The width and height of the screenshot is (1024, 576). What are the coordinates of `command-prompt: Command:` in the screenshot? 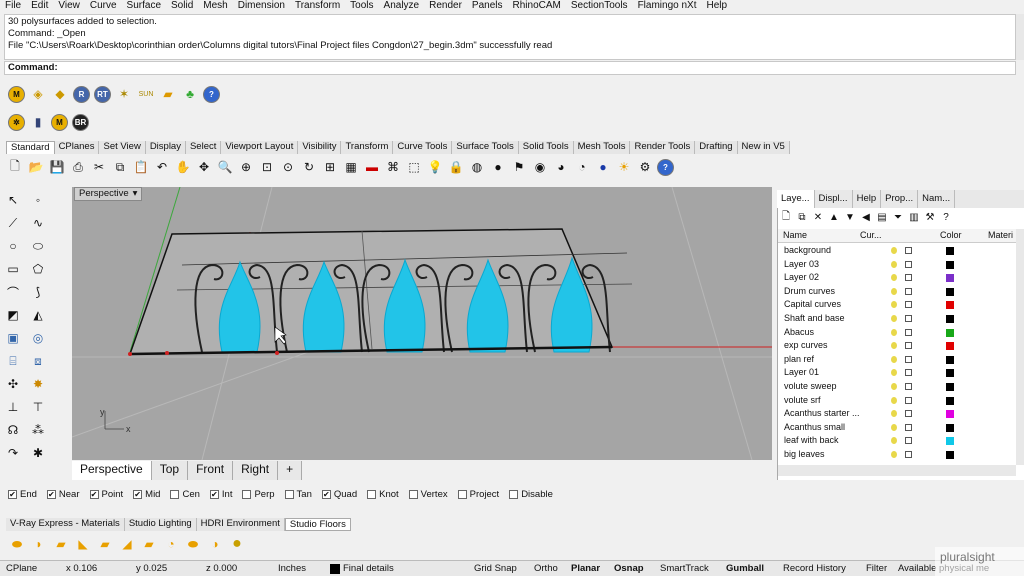 It's located at (510, 68).